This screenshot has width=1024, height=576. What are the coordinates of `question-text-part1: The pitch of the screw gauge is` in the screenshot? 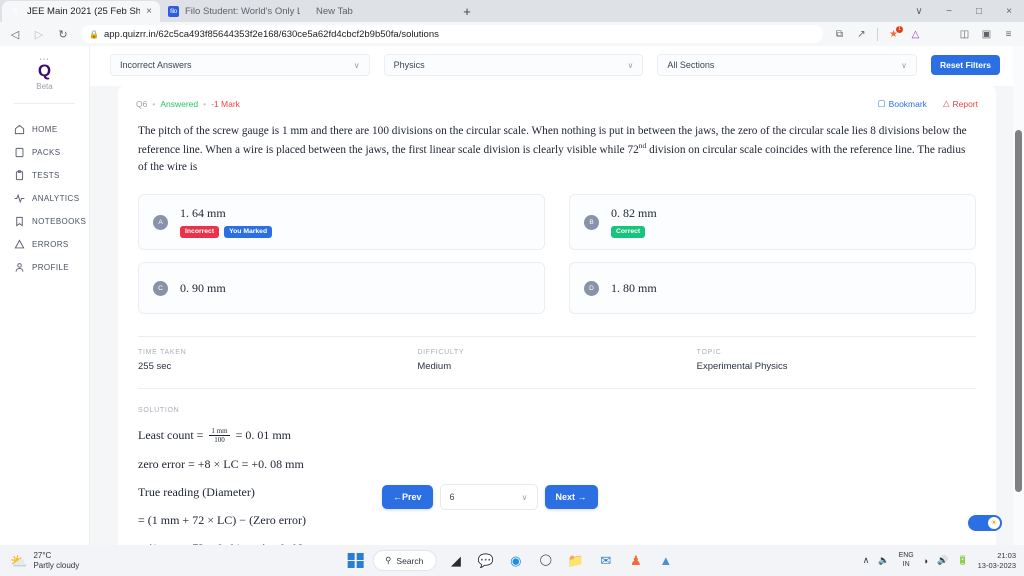 It's located at (210, 131).